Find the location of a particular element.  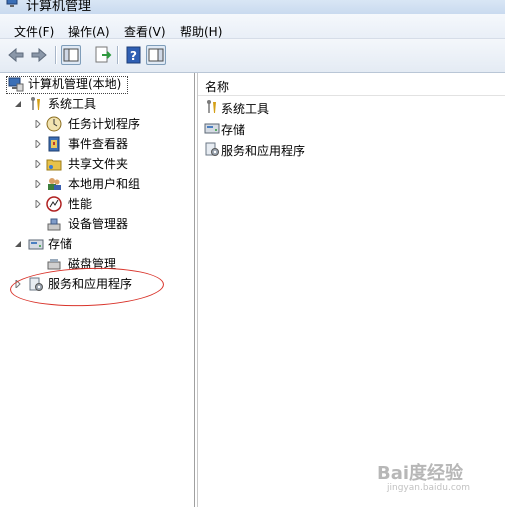

column-header-name: 名称 is located at coordinates (351, 84).